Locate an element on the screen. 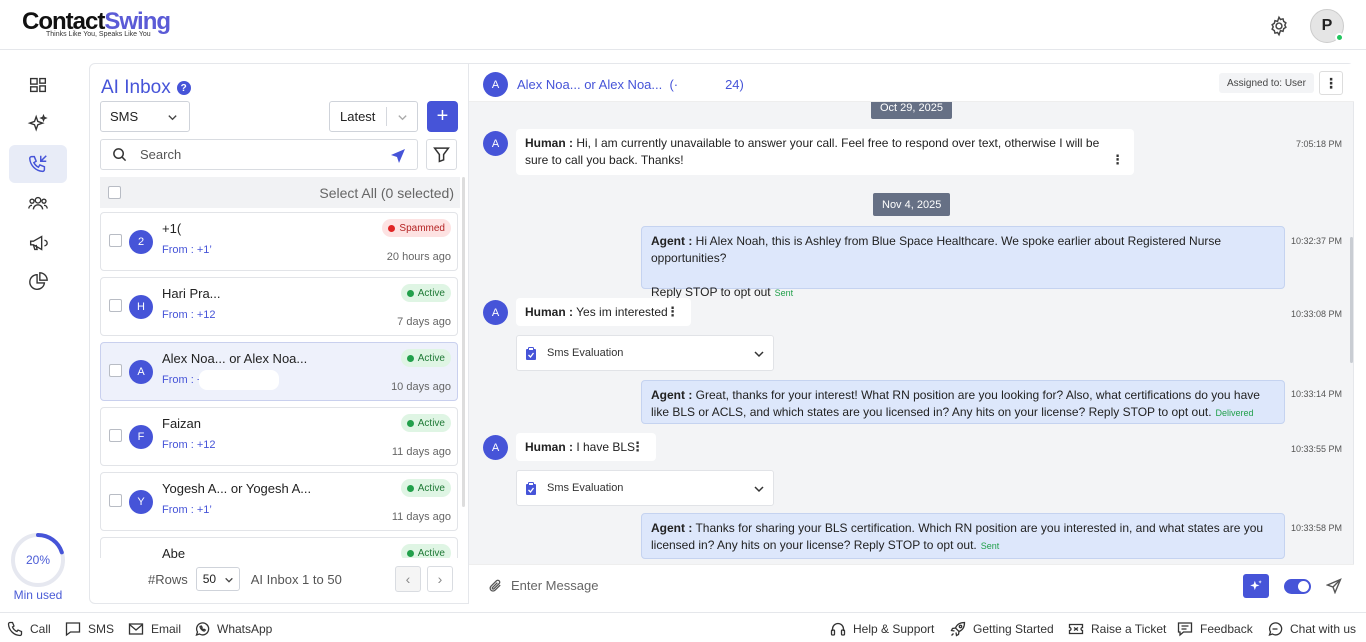  footer-email: Email is located at coordinates (154, 629).